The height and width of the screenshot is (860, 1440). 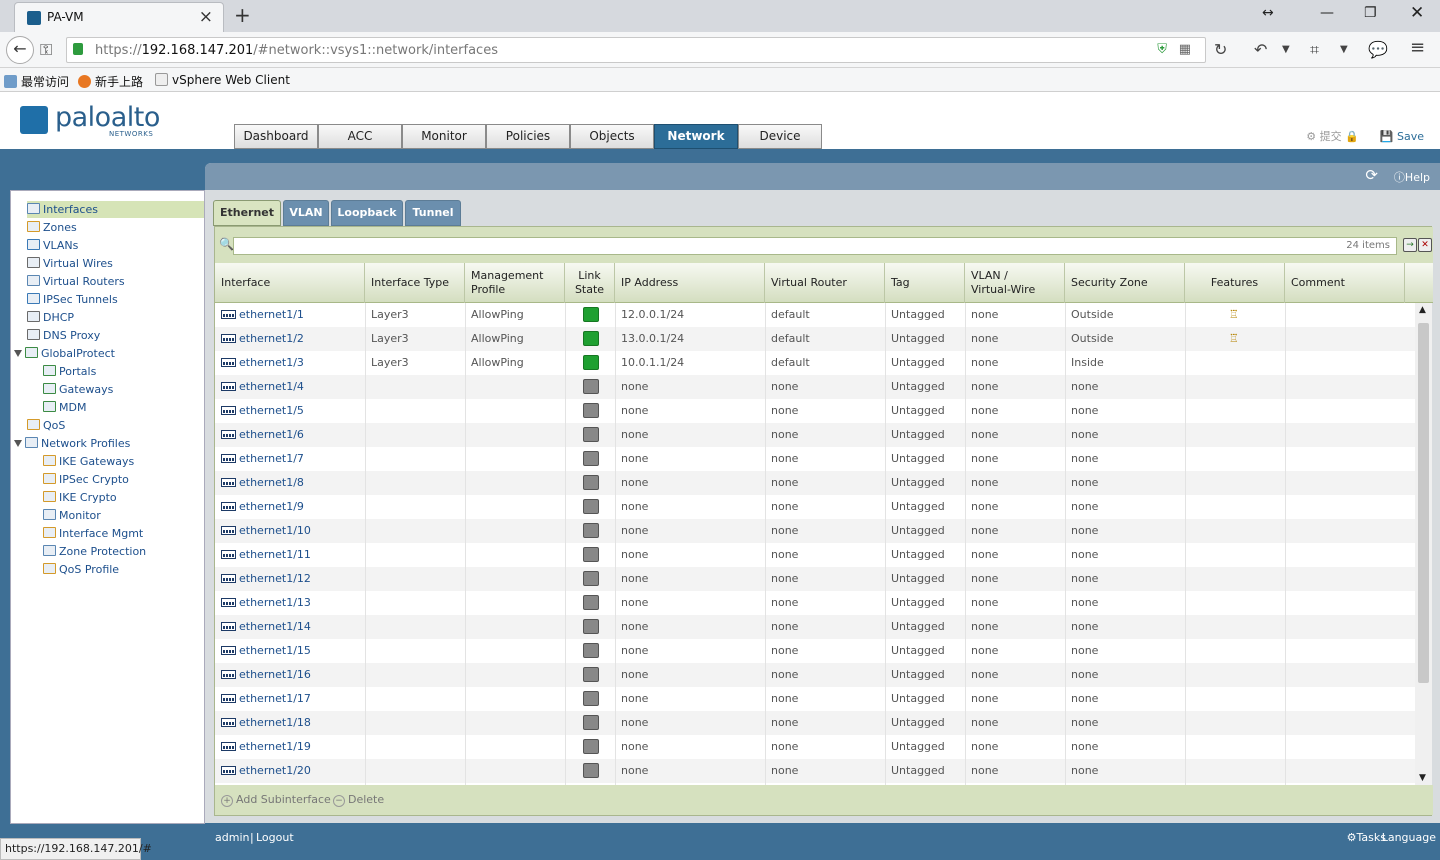 I want to click on interface-link: ethernet1/9, so click(x=262, y=506).